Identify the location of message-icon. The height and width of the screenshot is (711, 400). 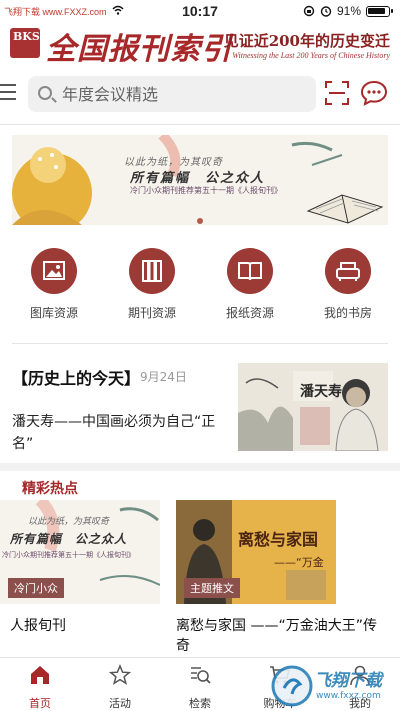
(374, 93).